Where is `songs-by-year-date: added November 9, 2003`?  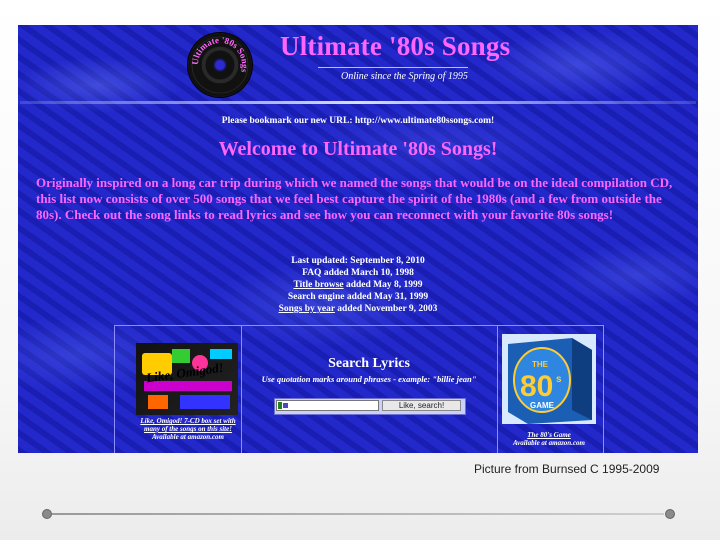
songs-by-year-date: added November 9, 2003 is located at coordinates (386, 309).